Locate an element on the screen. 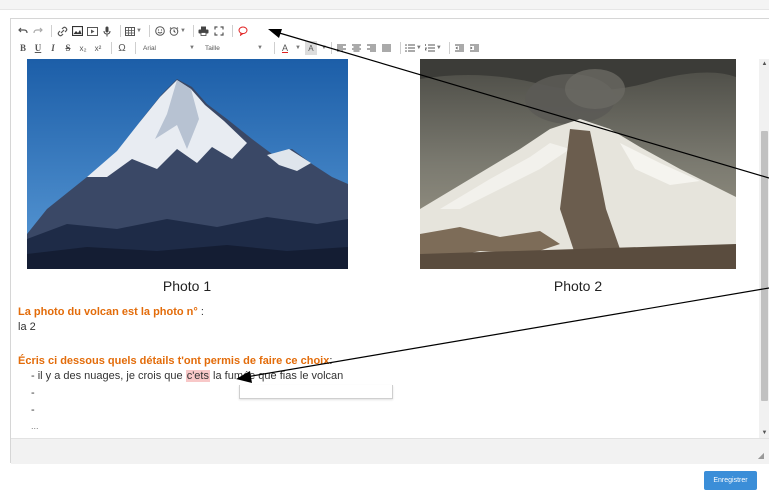 This screenshot has width=769, height=499. spellcheck-suggestion-popup is located at coordinates (316, 392).